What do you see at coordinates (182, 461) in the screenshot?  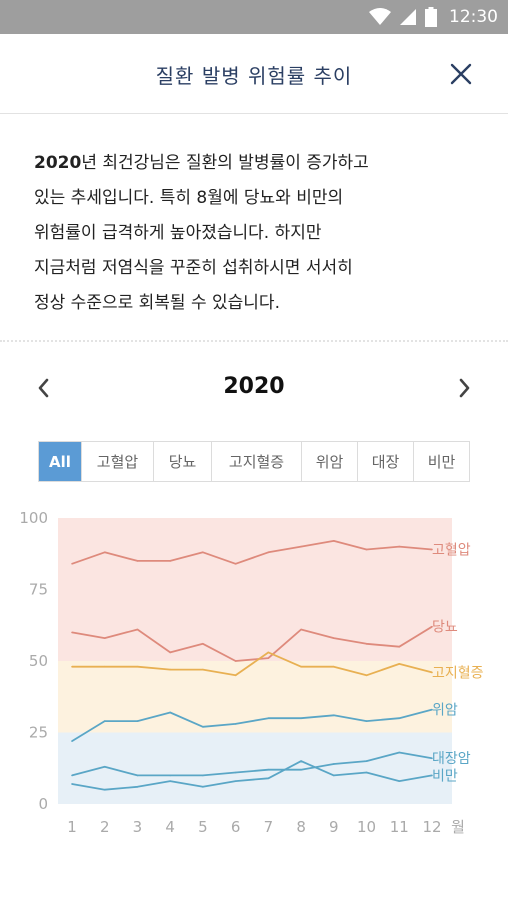 I see `tab-diabetes: 당뇨` at bounding box center [182, 461].